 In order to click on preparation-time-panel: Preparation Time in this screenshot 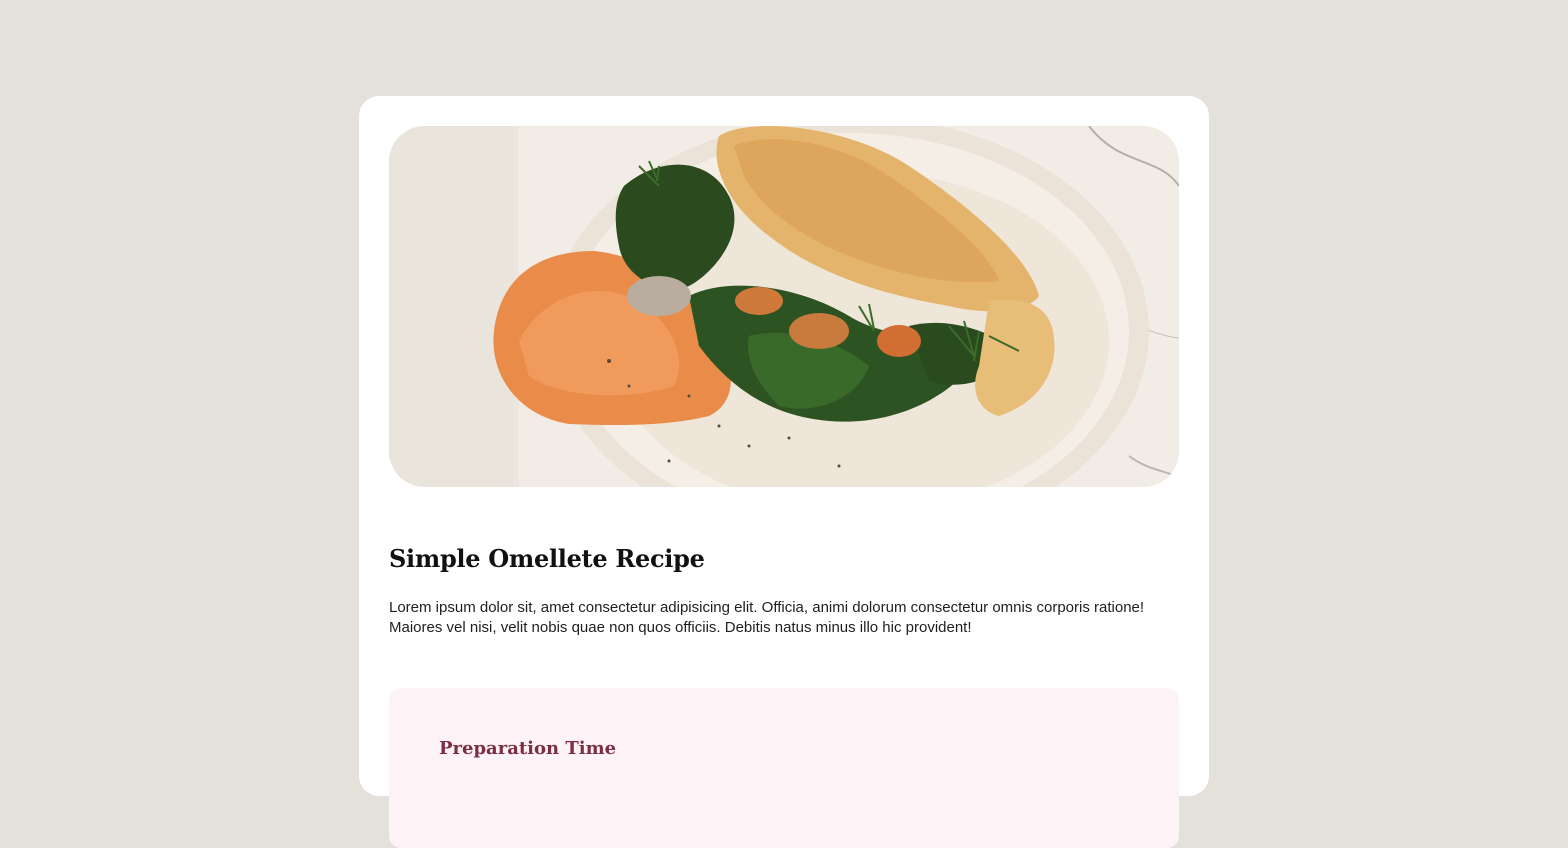, I will do `click(784, 767)`.